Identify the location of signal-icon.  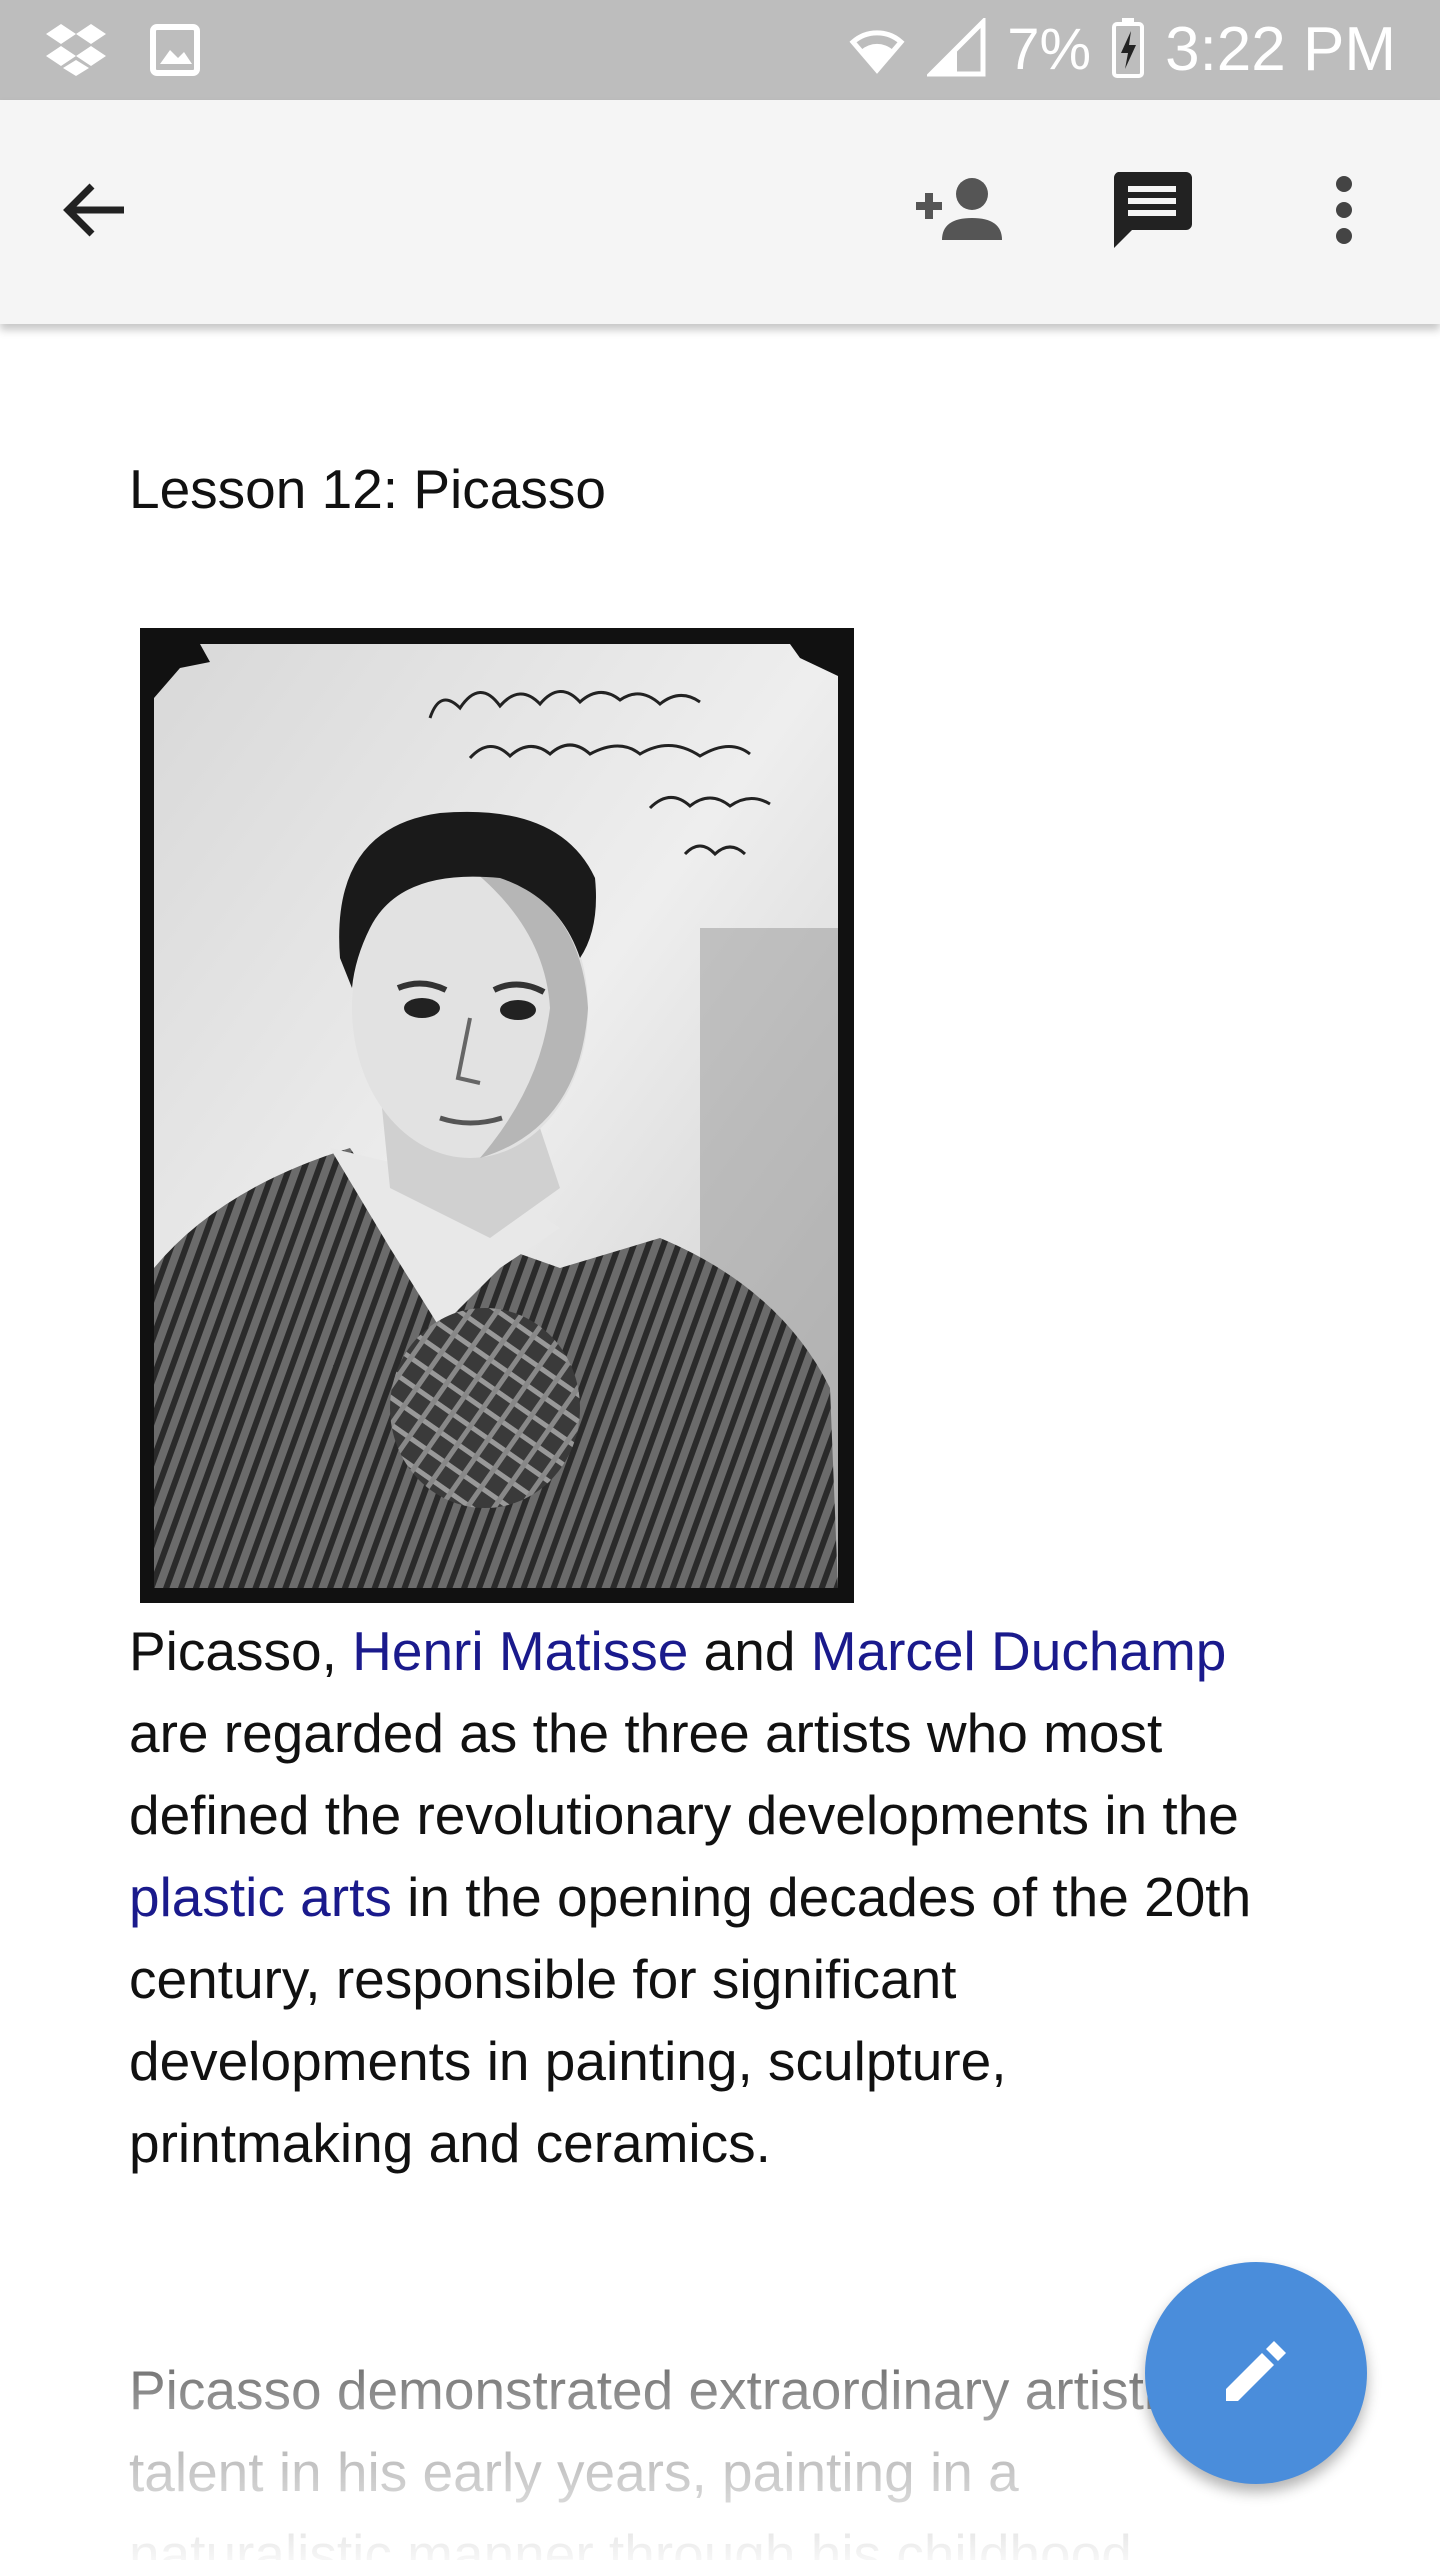
(956, 49).